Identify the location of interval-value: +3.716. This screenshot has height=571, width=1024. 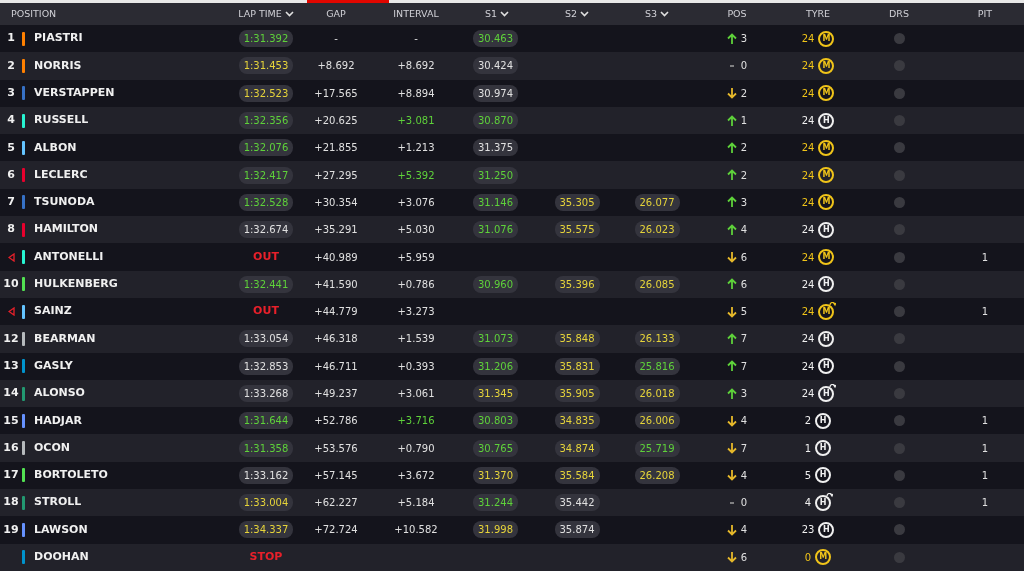
(416, 421).